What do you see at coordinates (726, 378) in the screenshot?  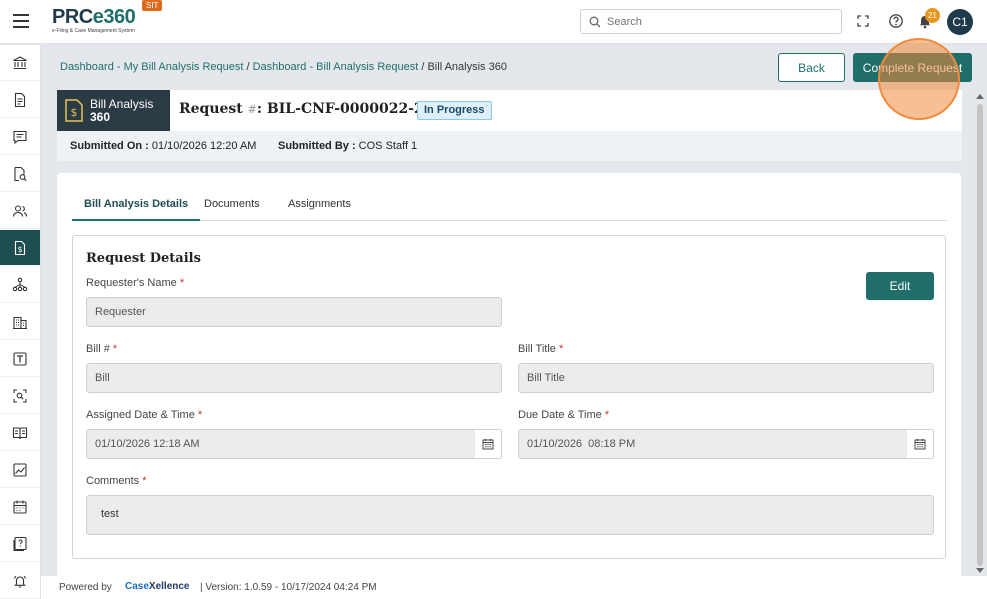 I see `bill-title-field: Bill Title` at bounding box center [726, 378].